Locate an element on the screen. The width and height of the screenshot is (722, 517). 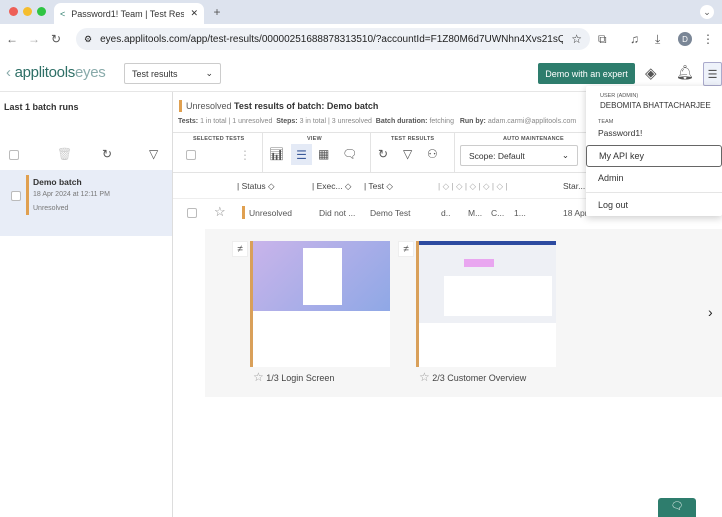
grid-view-icon: ▦ is located at coordinates (323, 154).